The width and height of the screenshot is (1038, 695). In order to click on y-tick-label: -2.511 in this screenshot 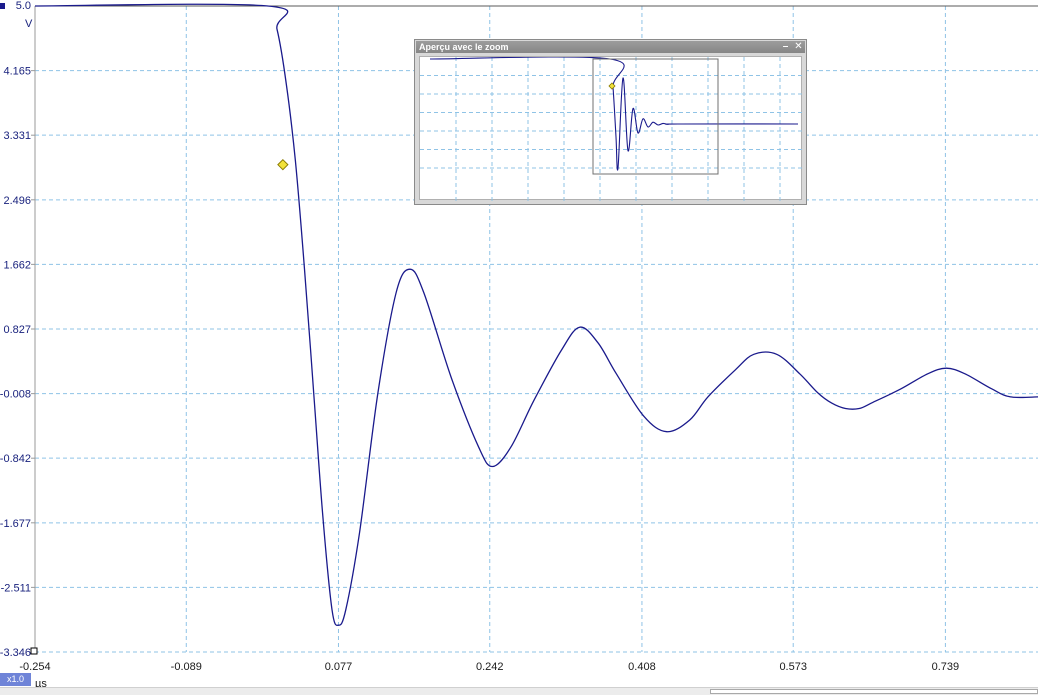, I will do `click(16, 588)`.